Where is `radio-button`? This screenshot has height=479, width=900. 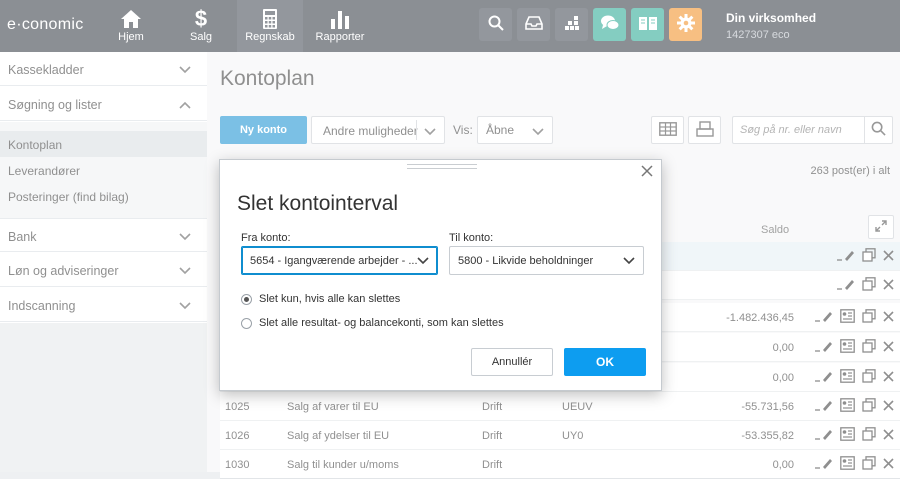
radio-button is located at coordinates (246, 323).